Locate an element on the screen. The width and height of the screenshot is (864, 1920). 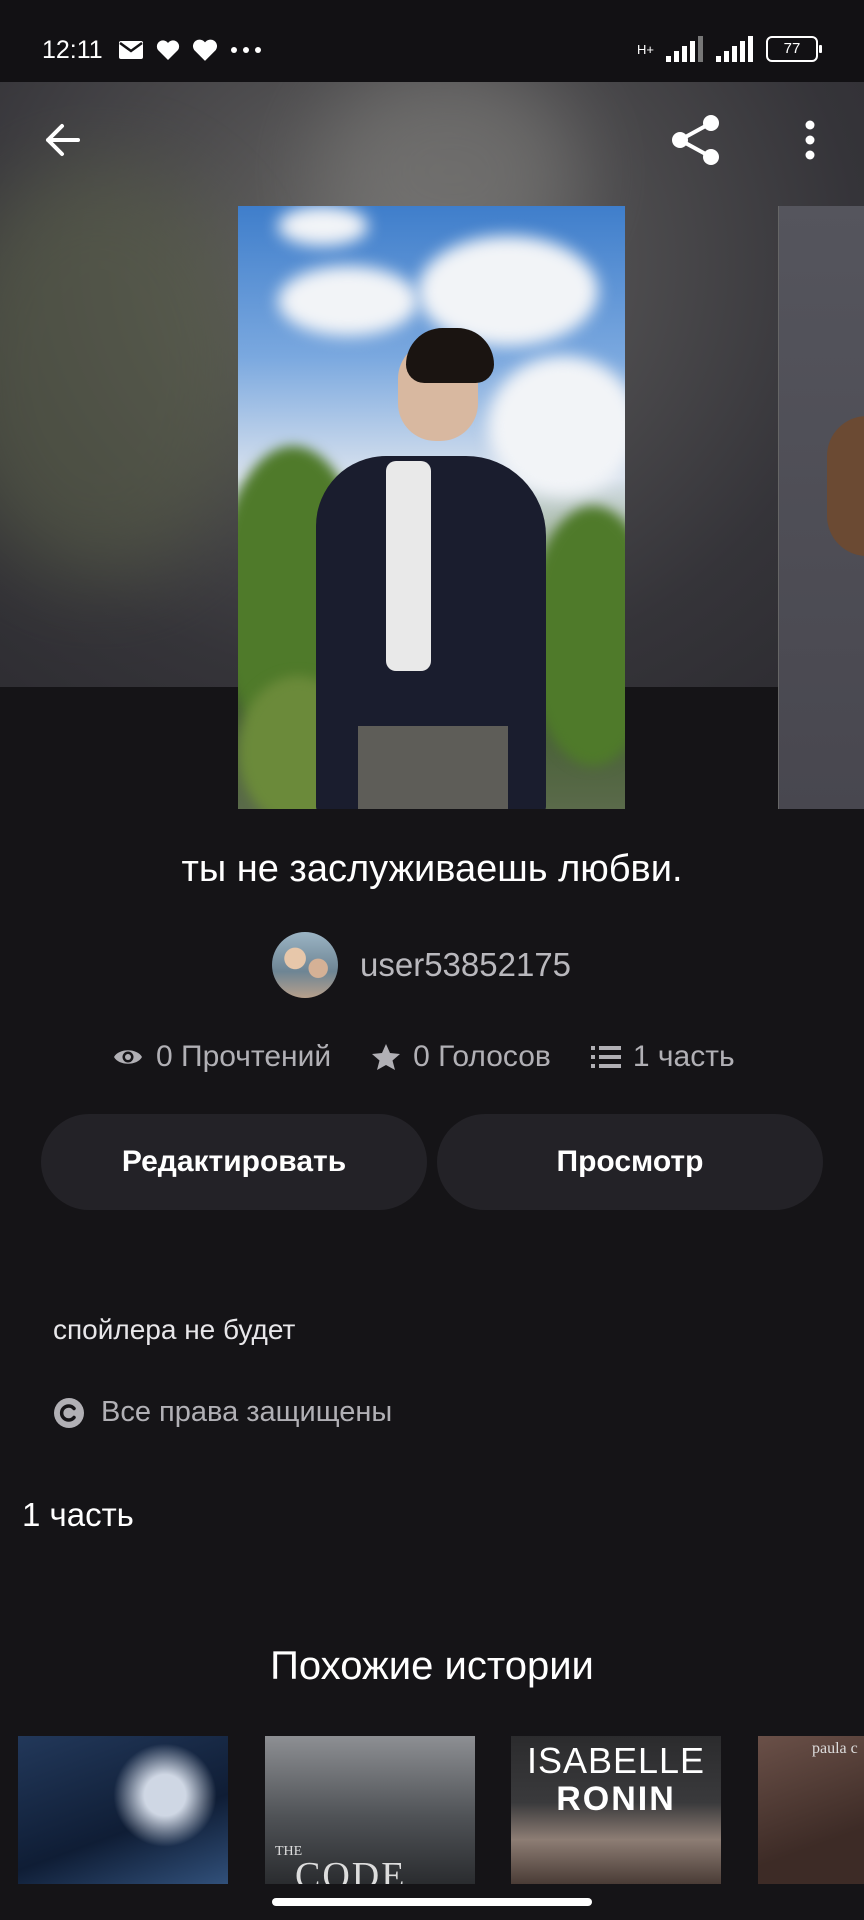
signal-icon is located at coordinates (684, 49).